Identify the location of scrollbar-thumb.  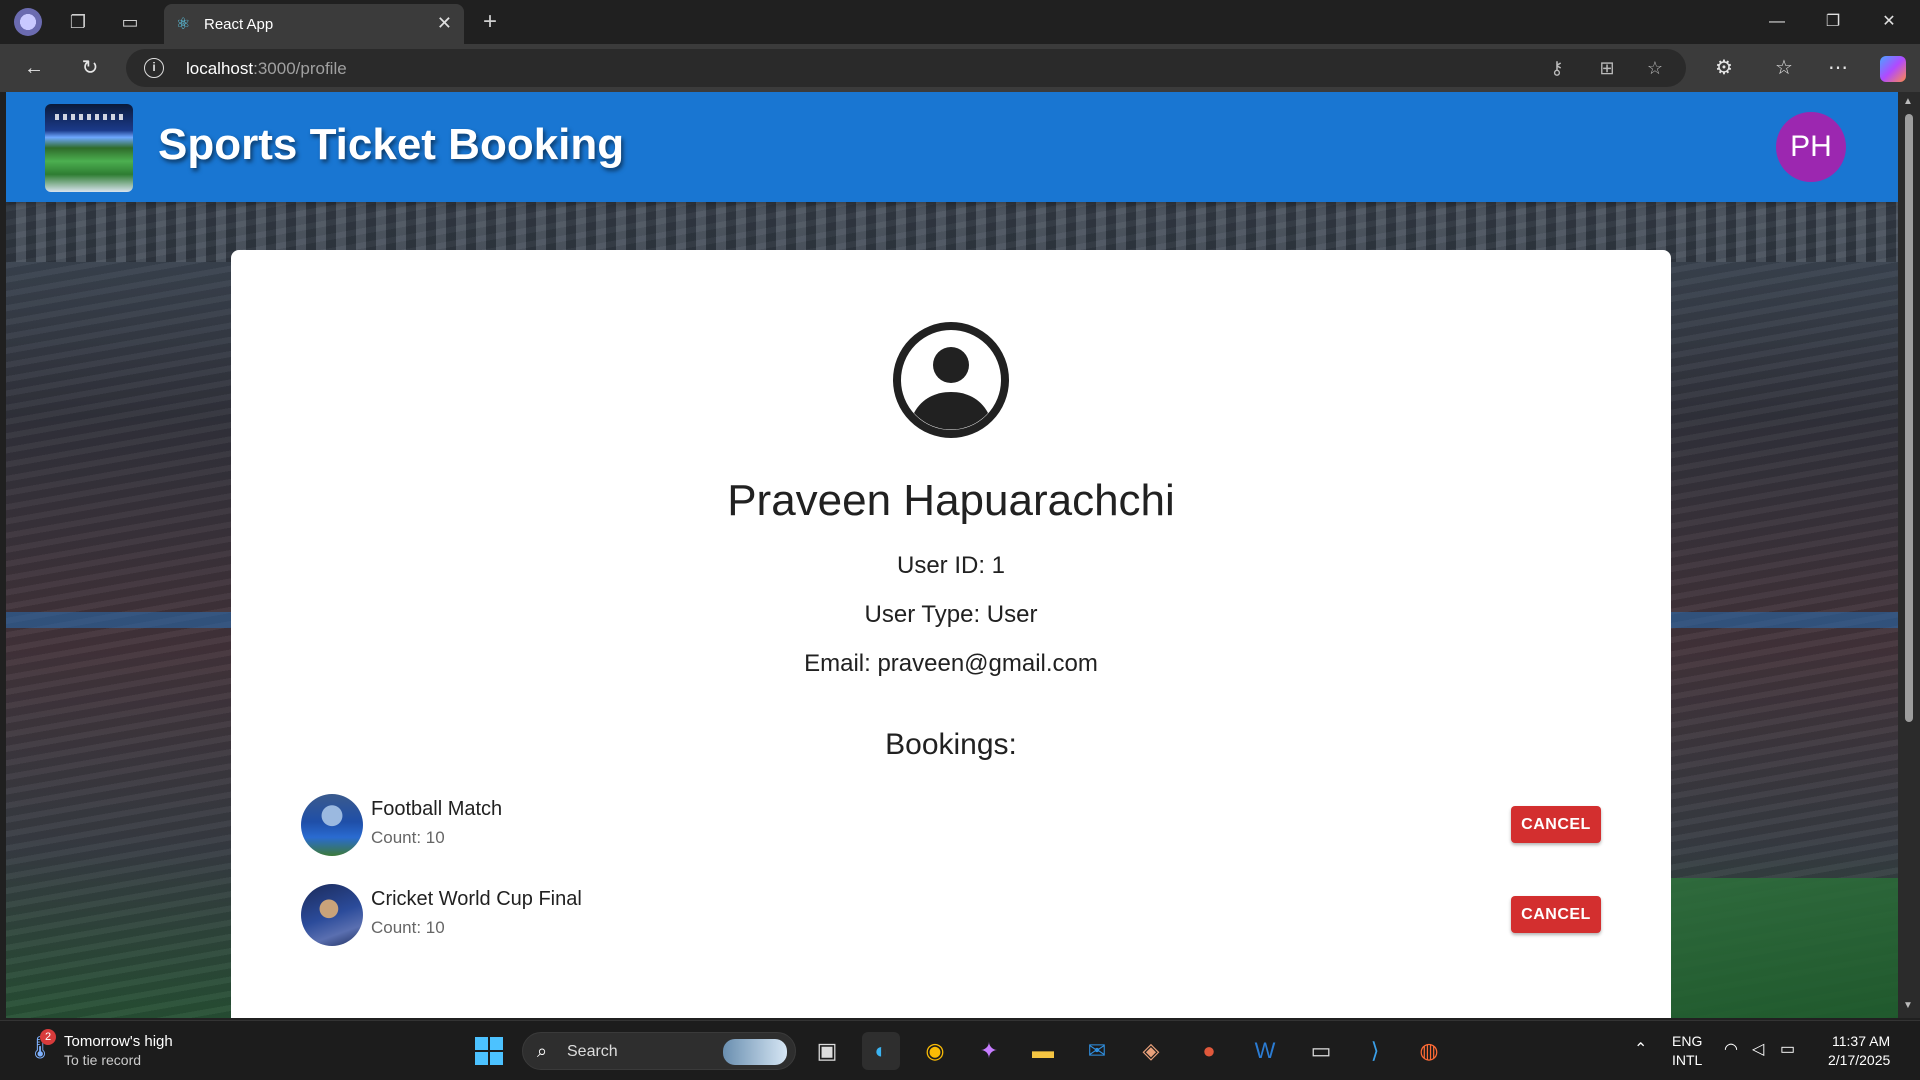
(1909, 418).